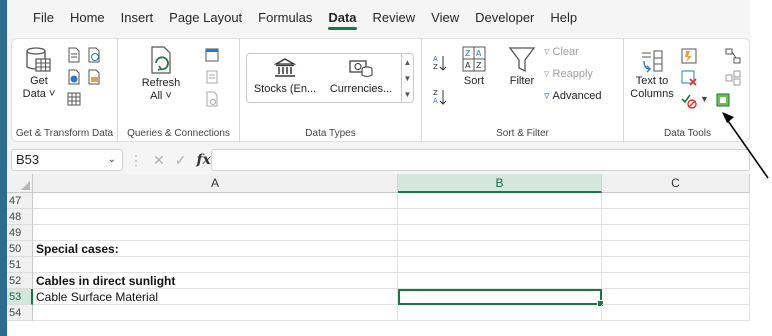 This screenshot has width=772, height=336. I want to click on text-to-columns-label-2: Columns, so click(652, 94).